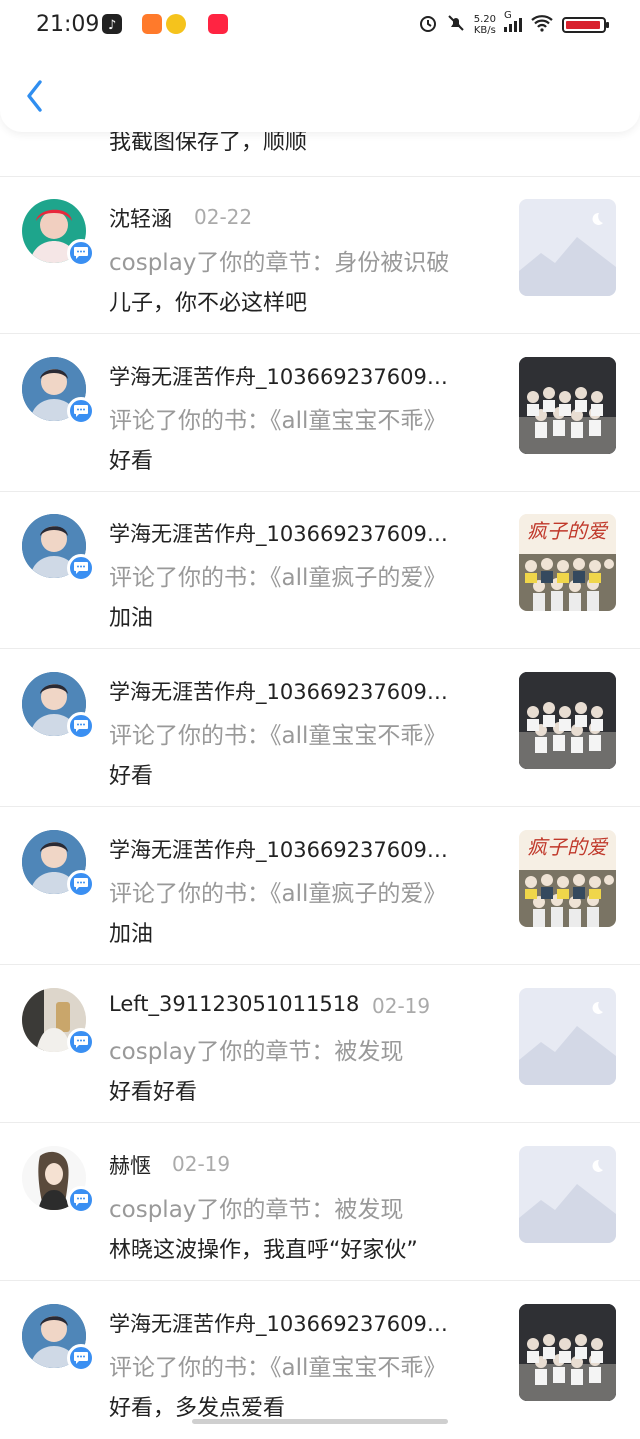 Image resolution: width=640 pixels, height=1439 pixels. I want to click on mute-icon, so click(456, 25).